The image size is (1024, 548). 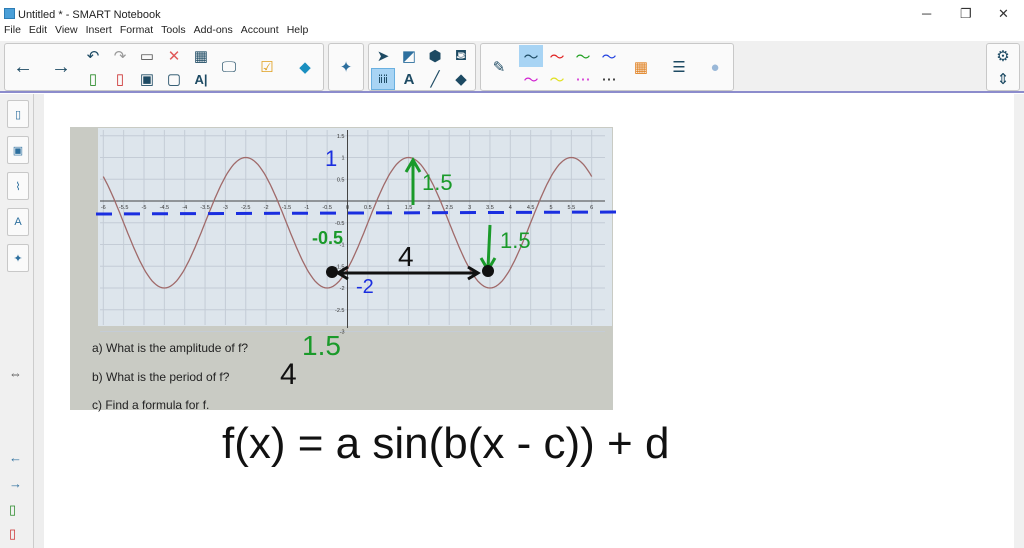 What do you see at coordinates (409, 56) in the screenshot?
I see `shapes-tool: ◩` at bounding box center [409, 56].